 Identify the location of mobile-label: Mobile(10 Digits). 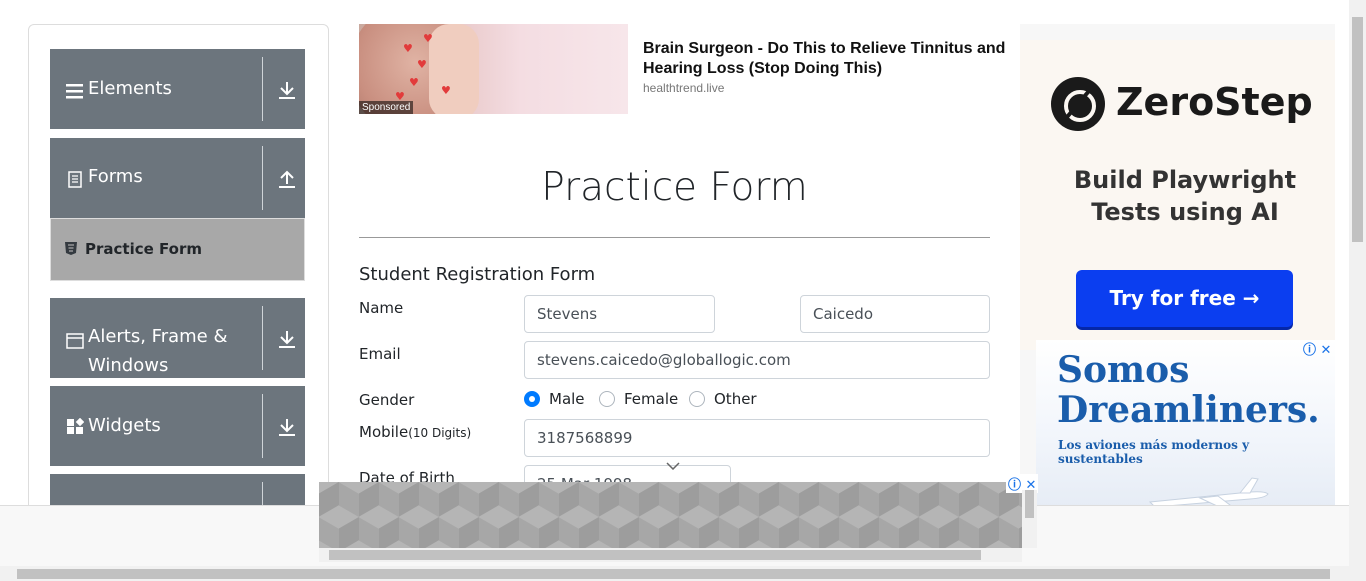
(415, 432).